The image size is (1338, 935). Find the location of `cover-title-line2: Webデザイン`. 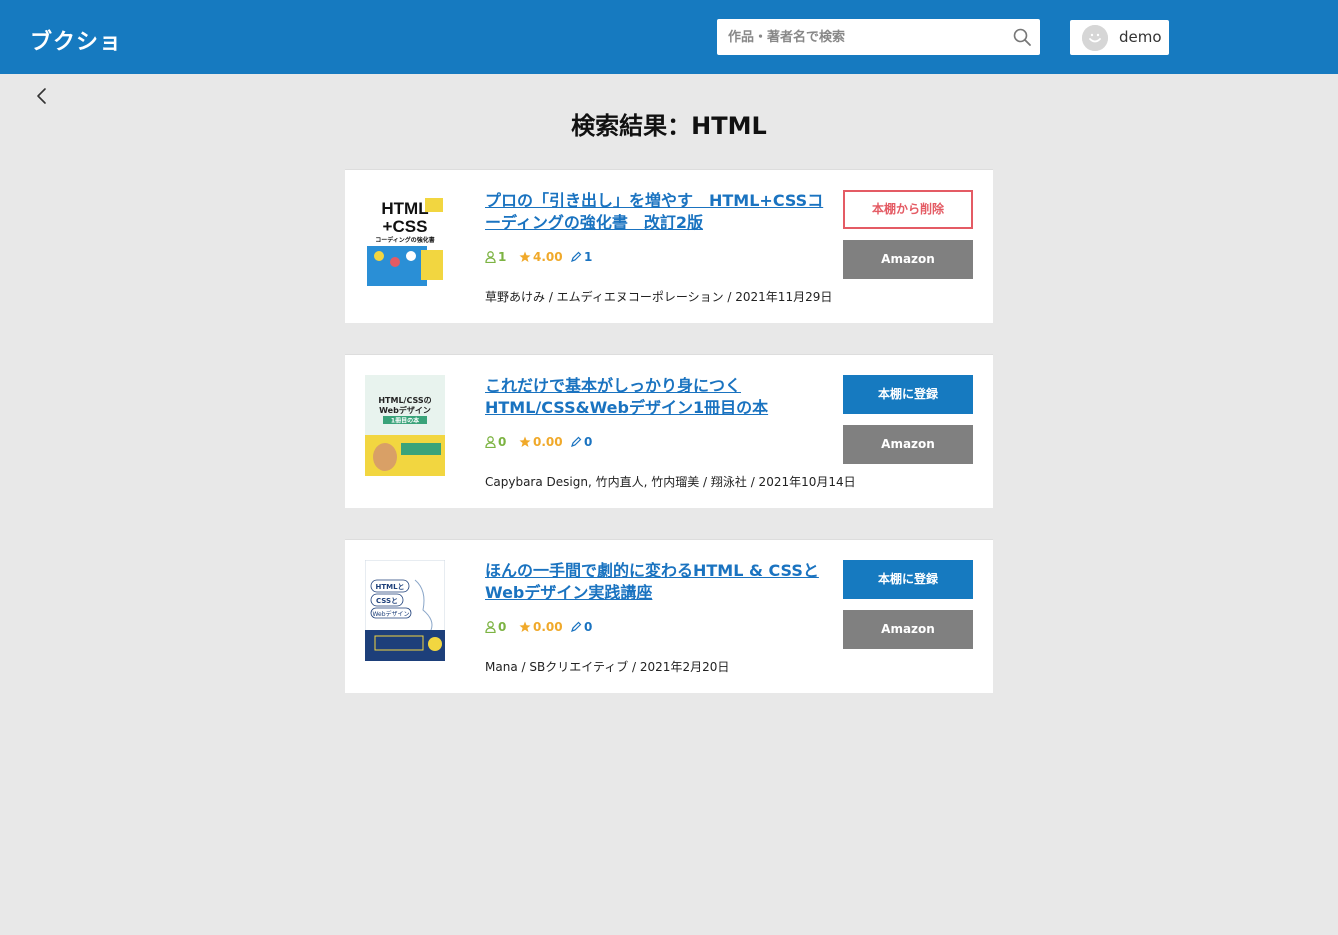

cover-title-line2: Webデザイン is located at coordinates (405, 410).